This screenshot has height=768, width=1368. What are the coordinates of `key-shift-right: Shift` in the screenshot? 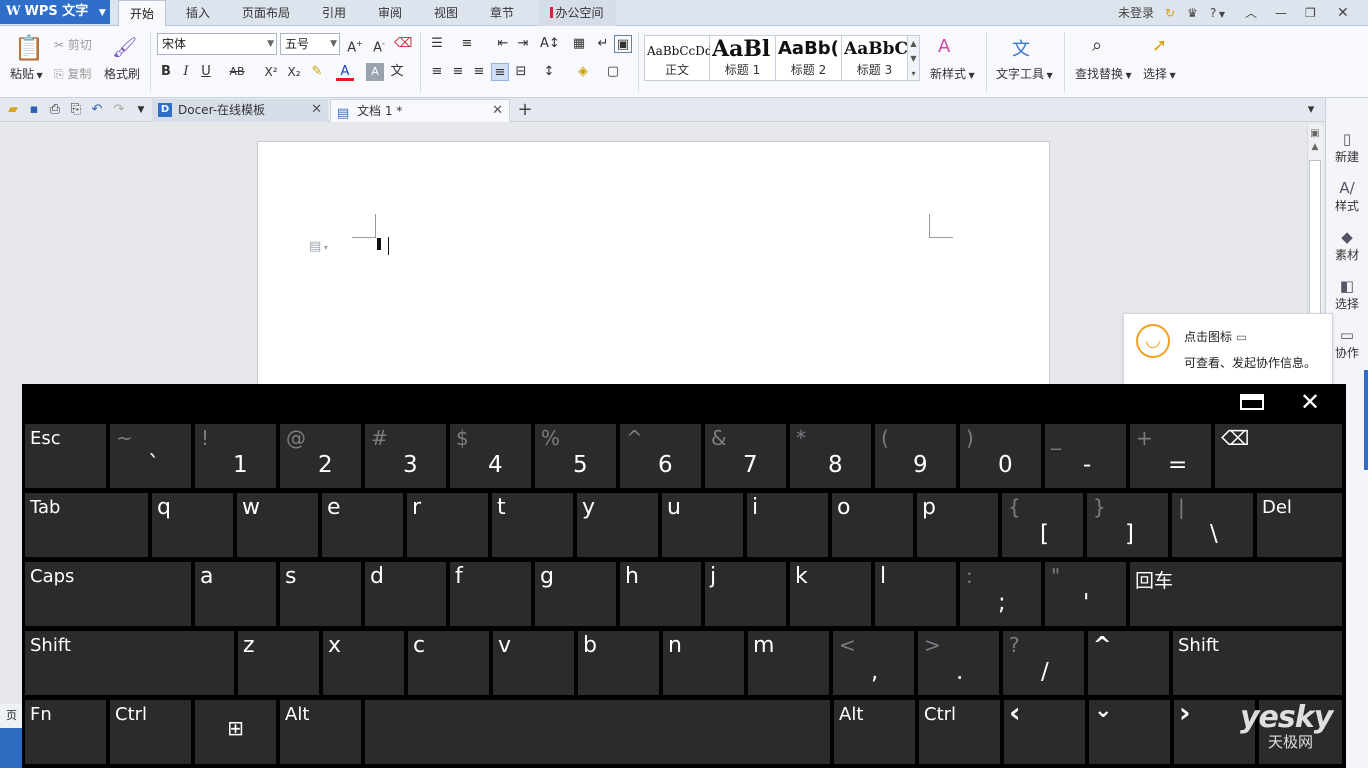 It's located at (1257, 663).